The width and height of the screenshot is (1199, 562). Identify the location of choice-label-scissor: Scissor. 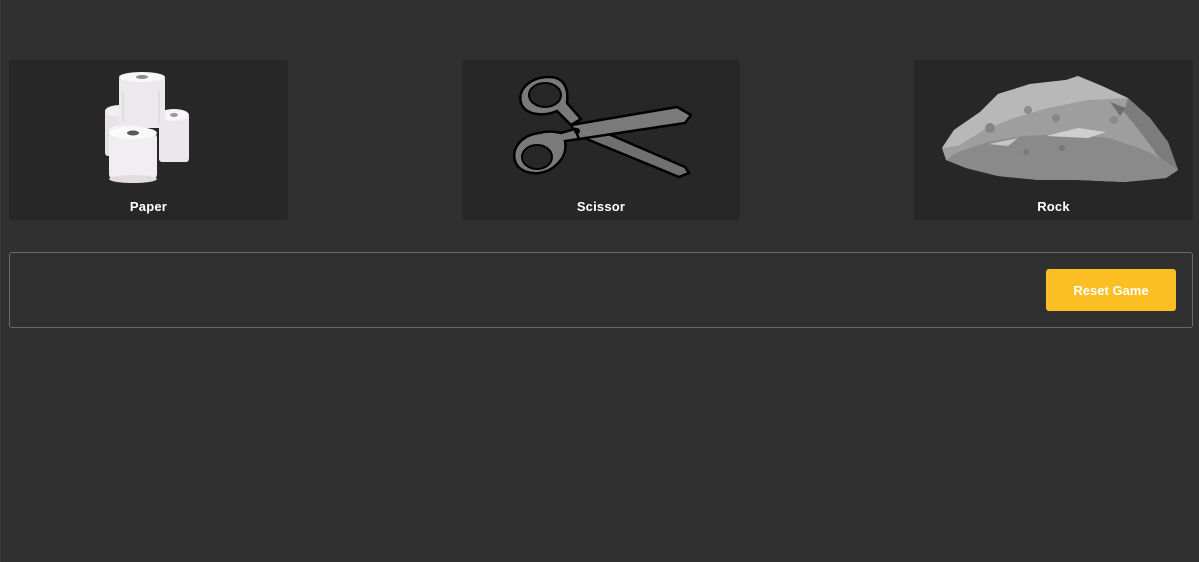
(601, 206).